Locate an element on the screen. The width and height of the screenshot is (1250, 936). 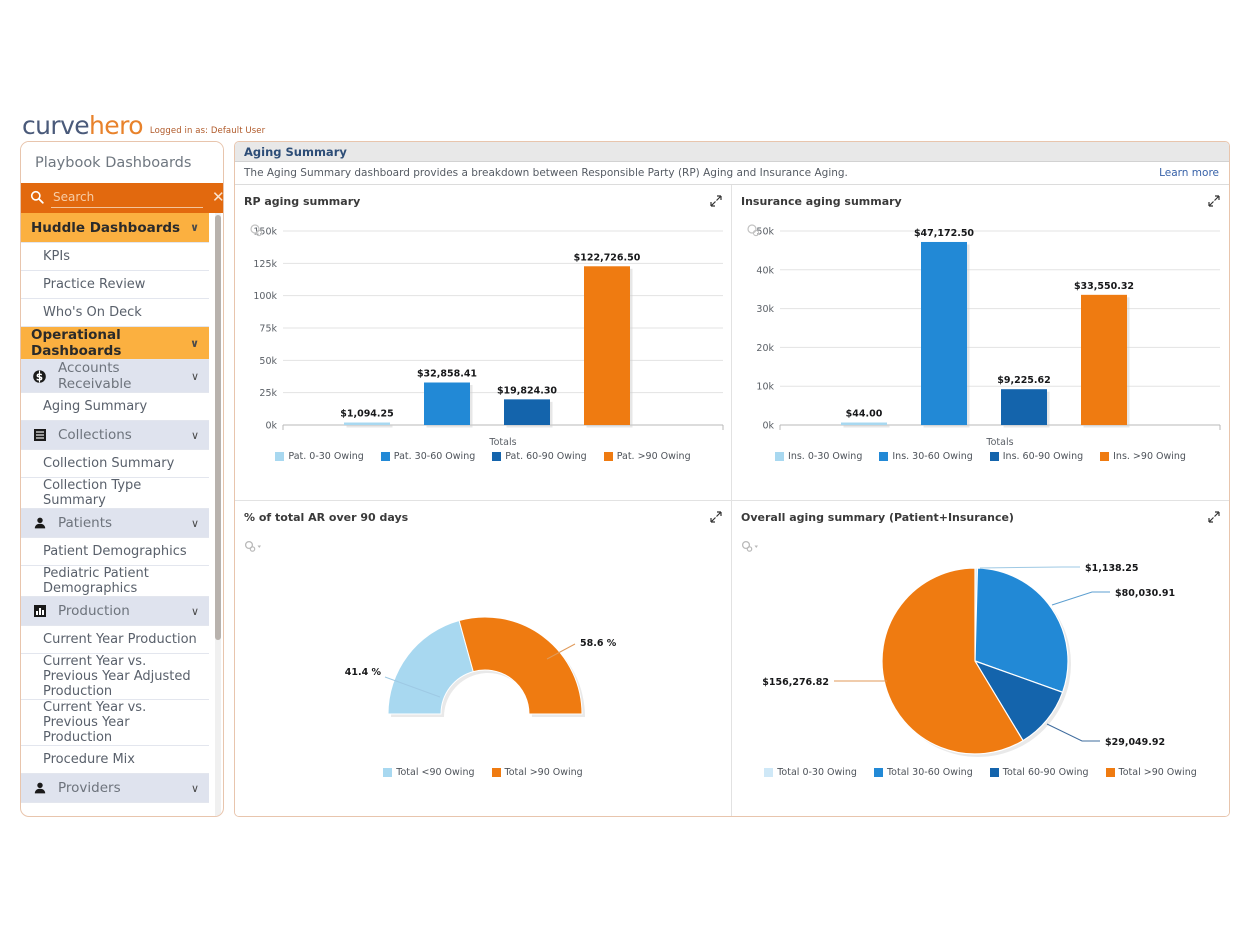
sidebar-item-label: Patient Demographics is located at coordinates (115, 551).